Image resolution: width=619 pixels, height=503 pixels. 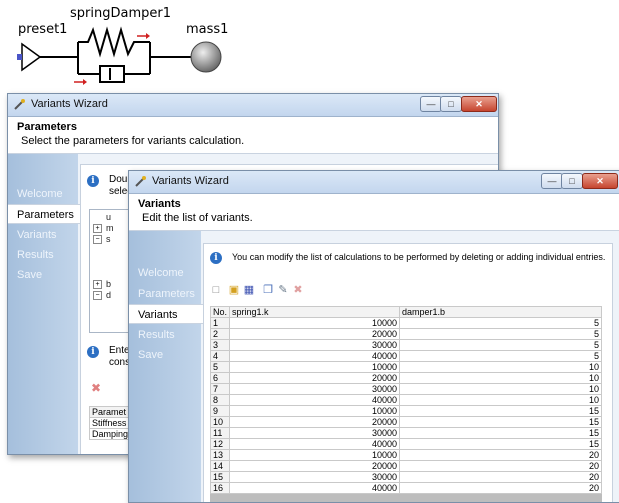 What do you see at coordinates (112, 74) in the screenshot?
I see `damper-icon` at bounding box center [112, 74].